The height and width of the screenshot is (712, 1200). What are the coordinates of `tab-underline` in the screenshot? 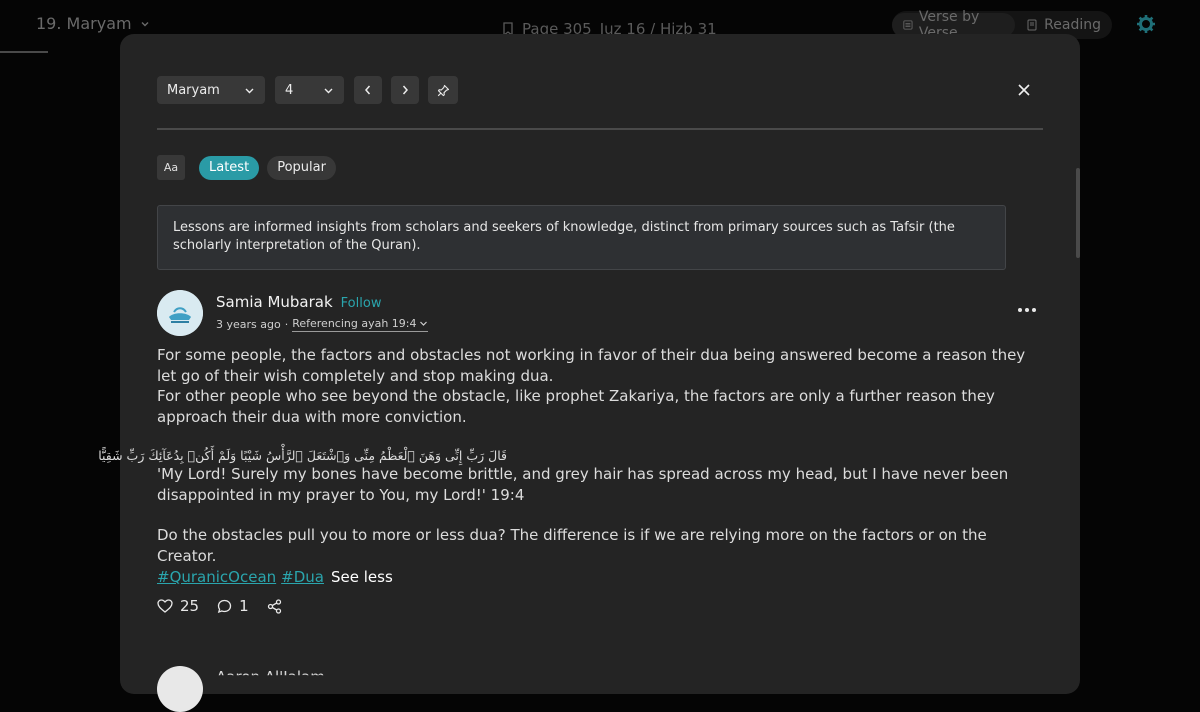 It's located at (24, 52).